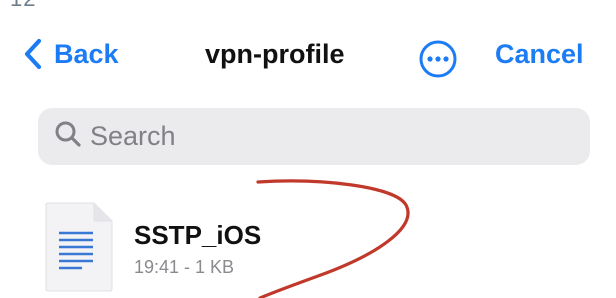 The image size is (616, 298). Describe the element at coordinates (80, 247) in the screenshot. I see `document-text-icon` at that location.